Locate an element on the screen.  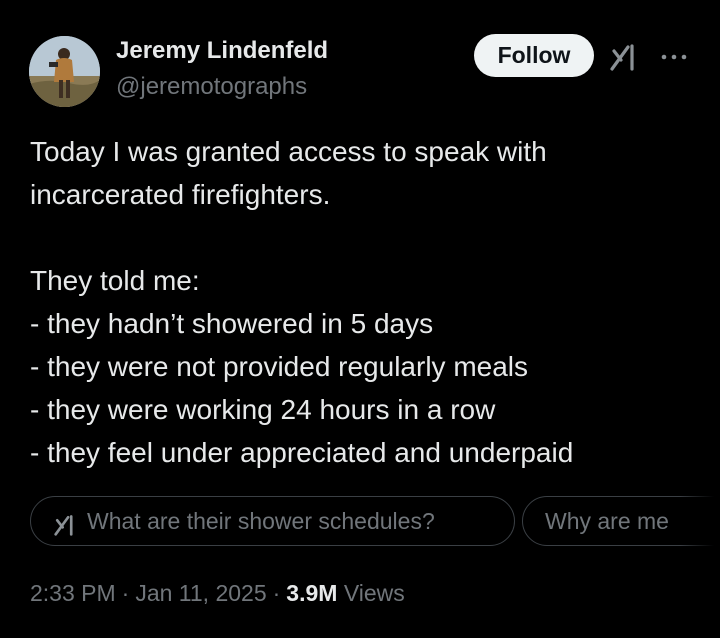
avatar-photo is located at coordinates (64, 71).